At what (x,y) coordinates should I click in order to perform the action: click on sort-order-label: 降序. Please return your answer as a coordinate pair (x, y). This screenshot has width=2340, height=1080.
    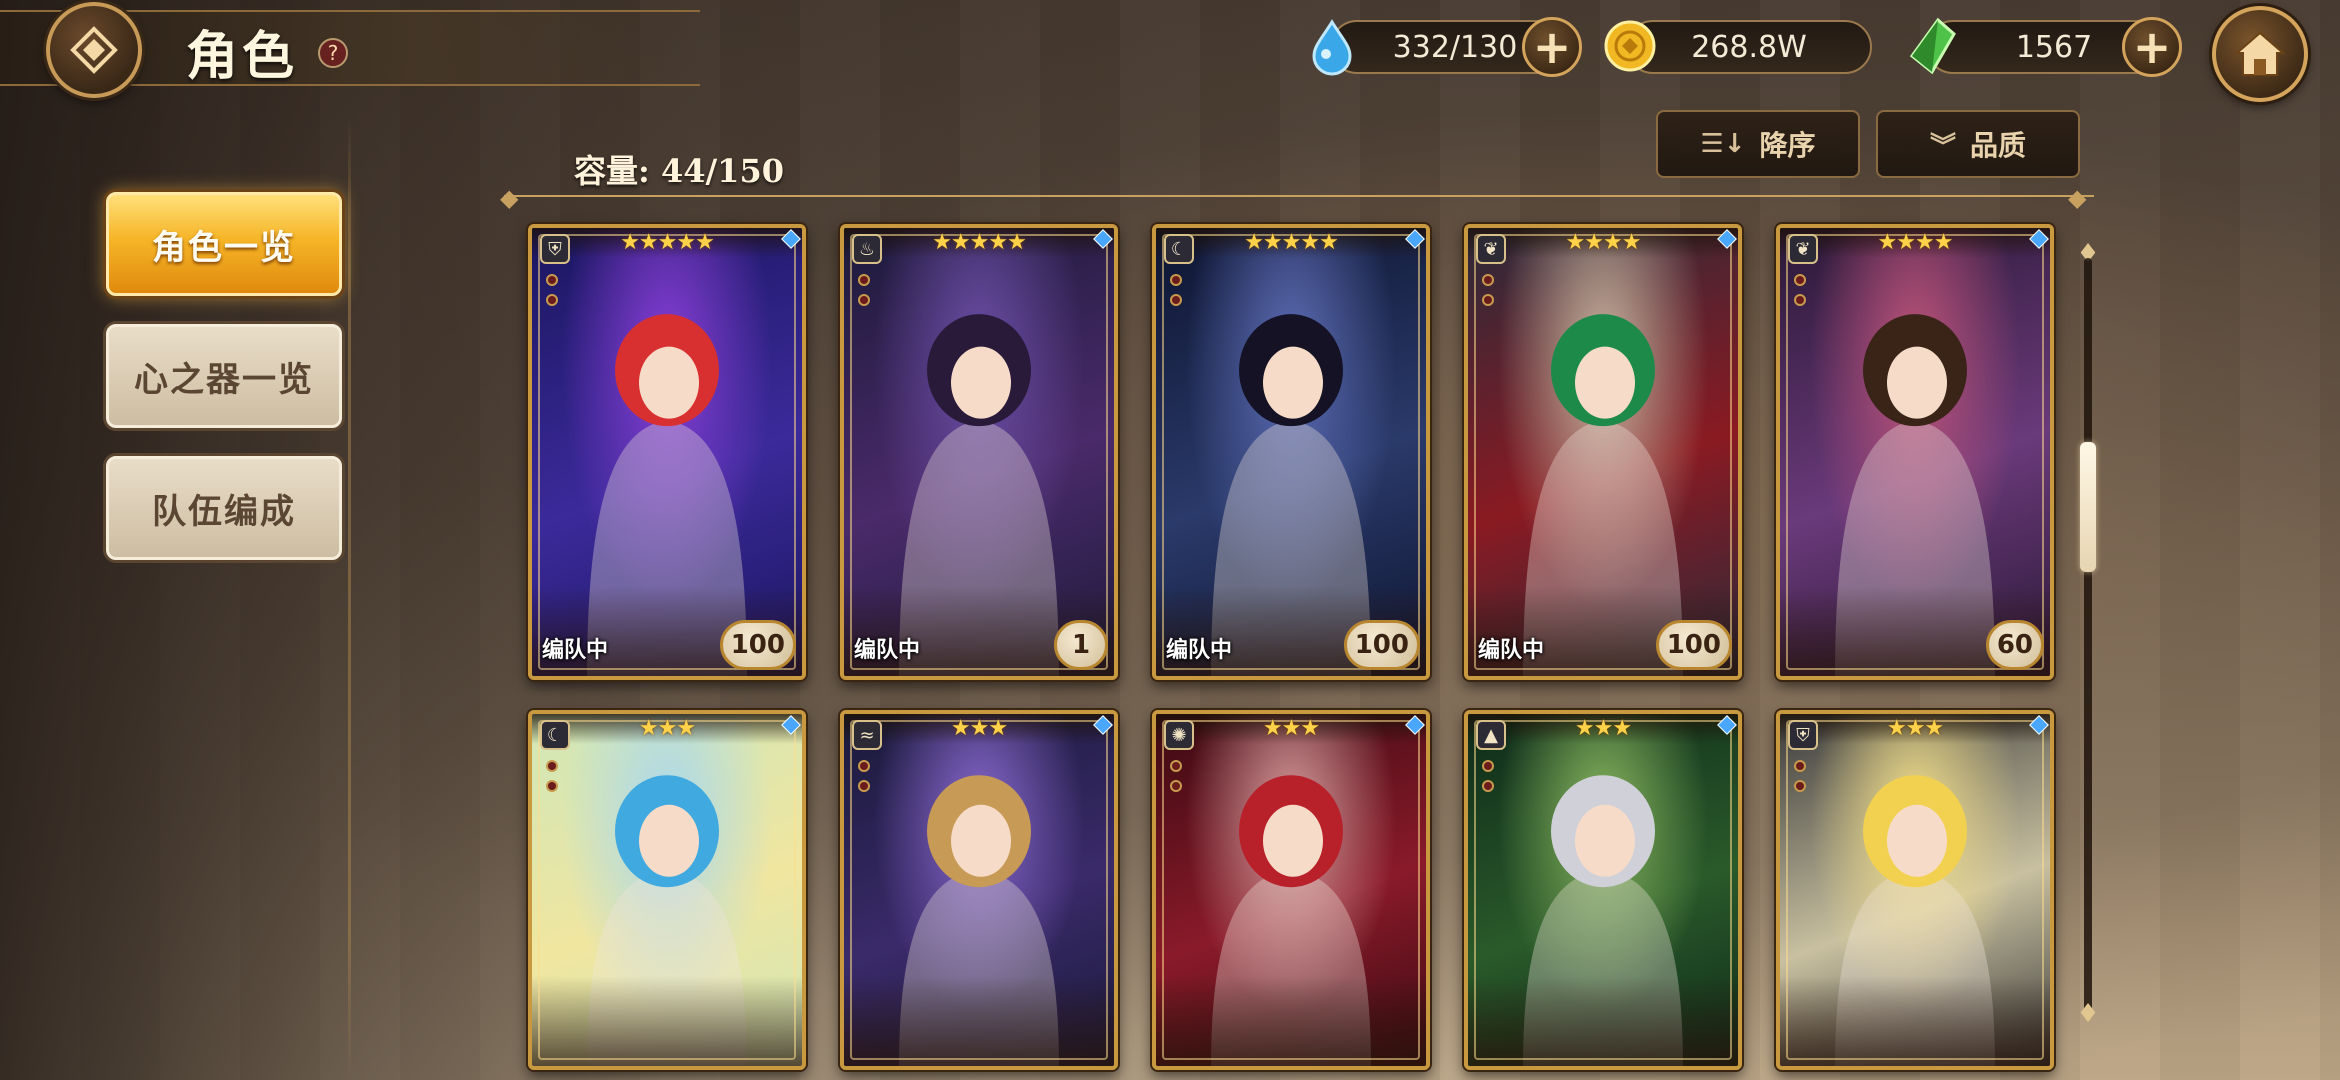
    Looking at the image, I should click on (1788, 144).